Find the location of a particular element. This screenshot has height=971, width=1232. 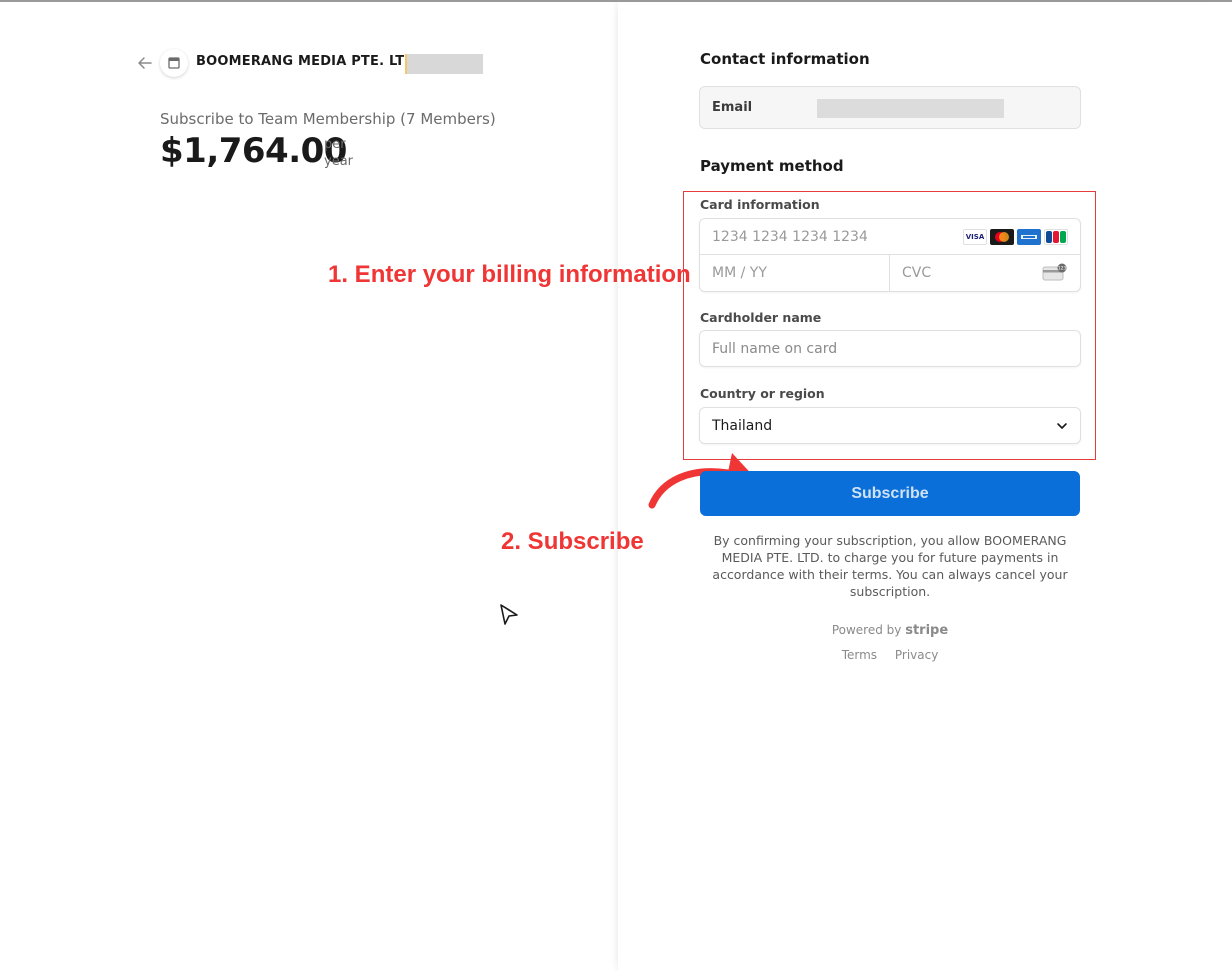

price-interval-line1: per is located at coordinates (335, 144).